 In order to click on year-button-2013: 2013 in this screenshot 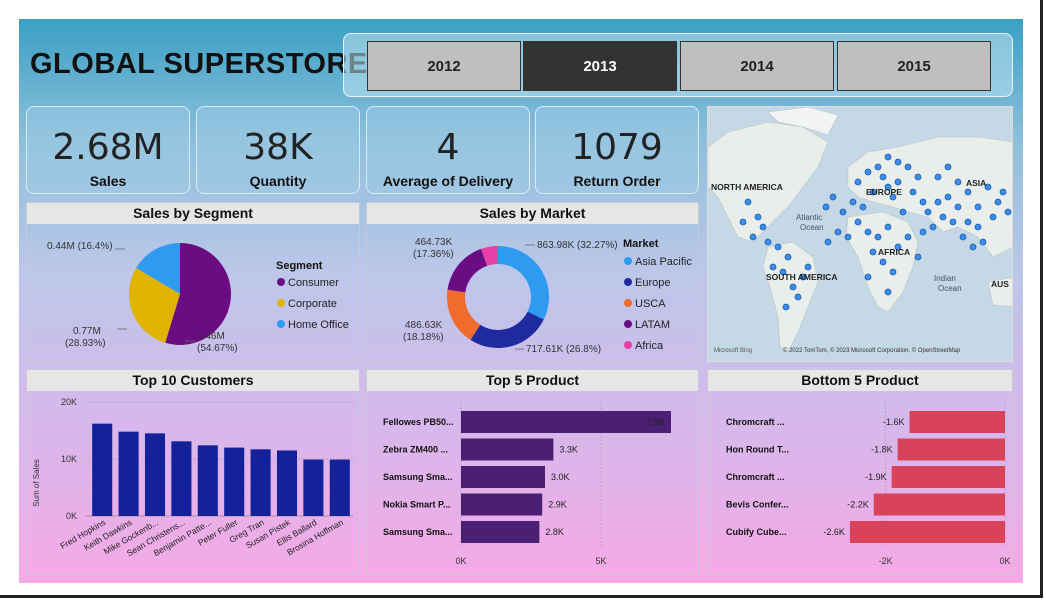, I will do `click(600, 66)`.